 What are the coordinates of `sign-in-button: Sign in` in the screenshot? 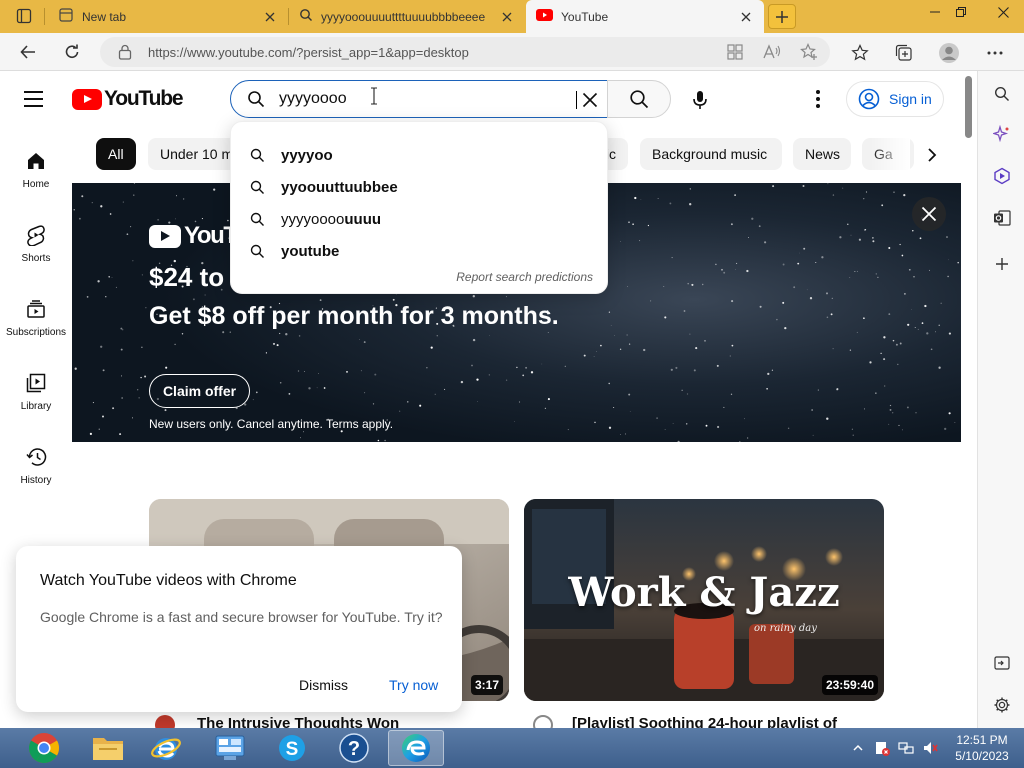 It's located at (895, 99).